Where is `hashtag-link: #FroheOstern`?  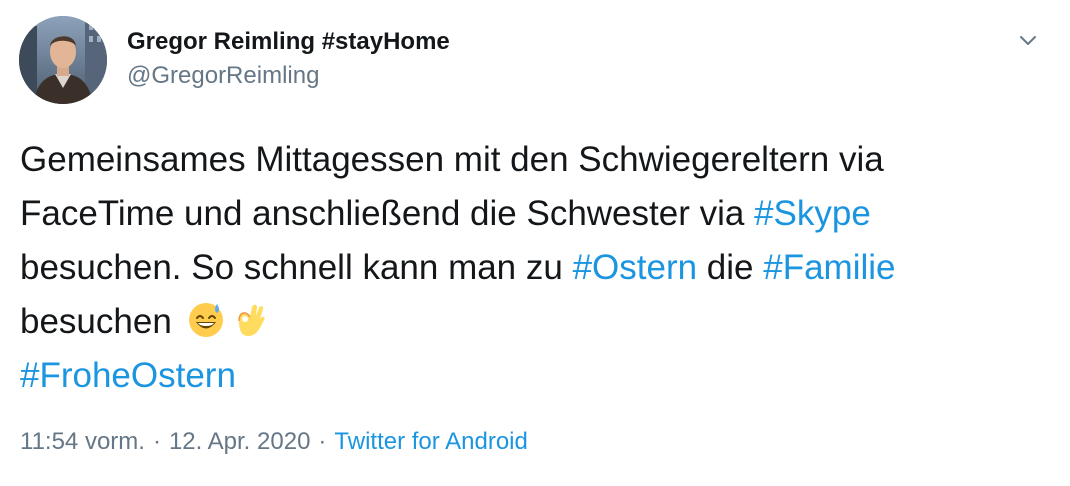
hashtag-link: #FroheOstern is located at coordinates (128, 375).